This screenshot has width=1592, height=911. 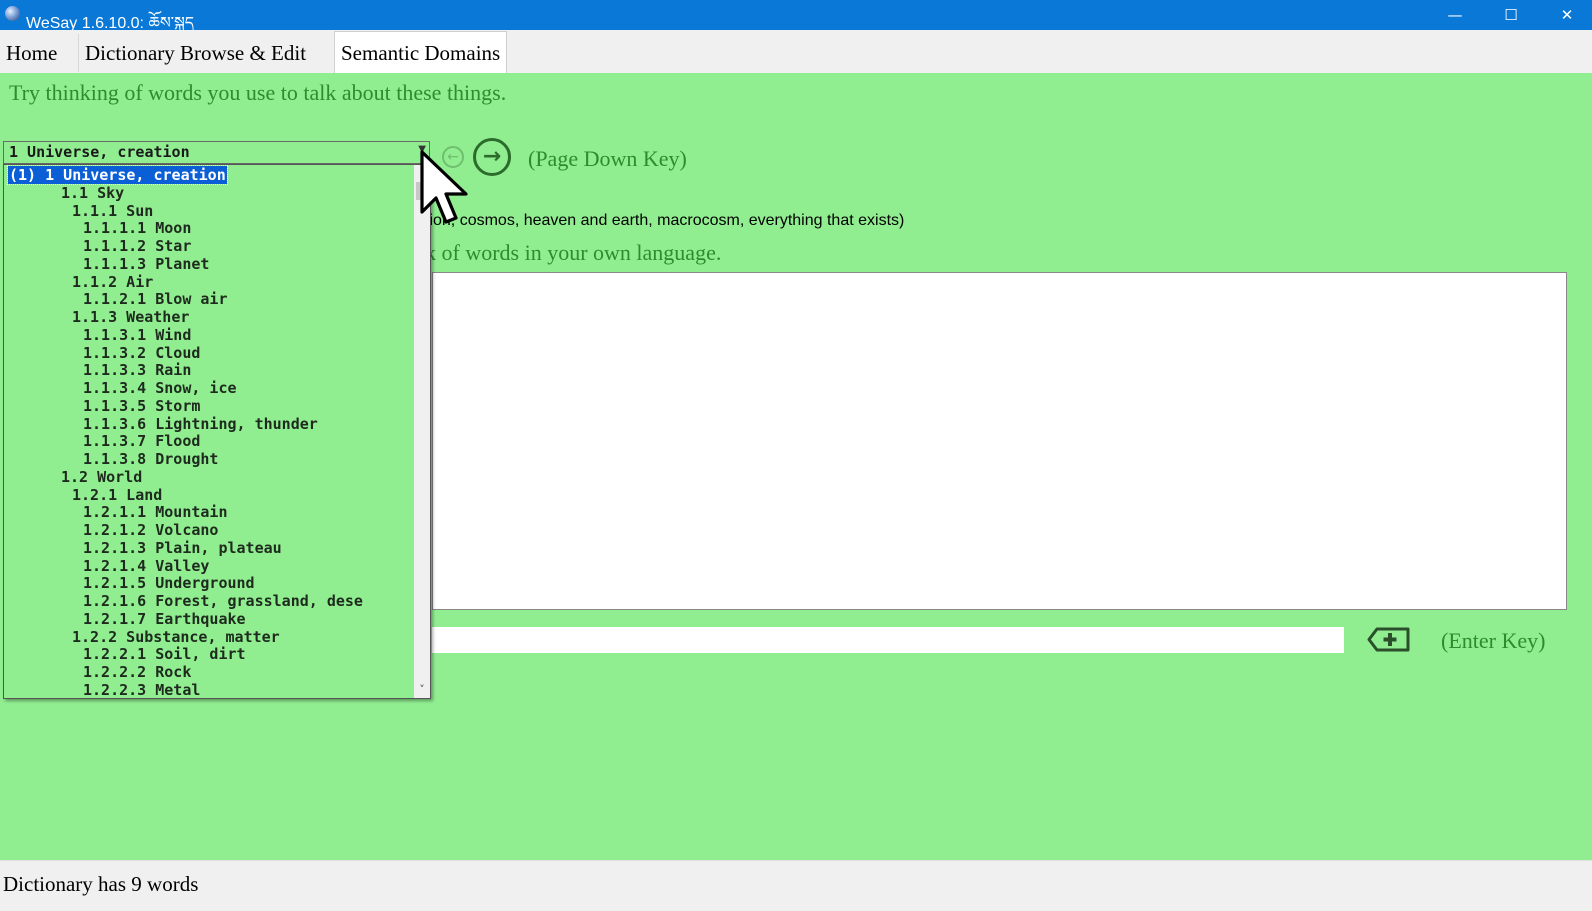 I want to click on domain-list-item: 1.1.1.3 Planet, so click(x=146, y=264).